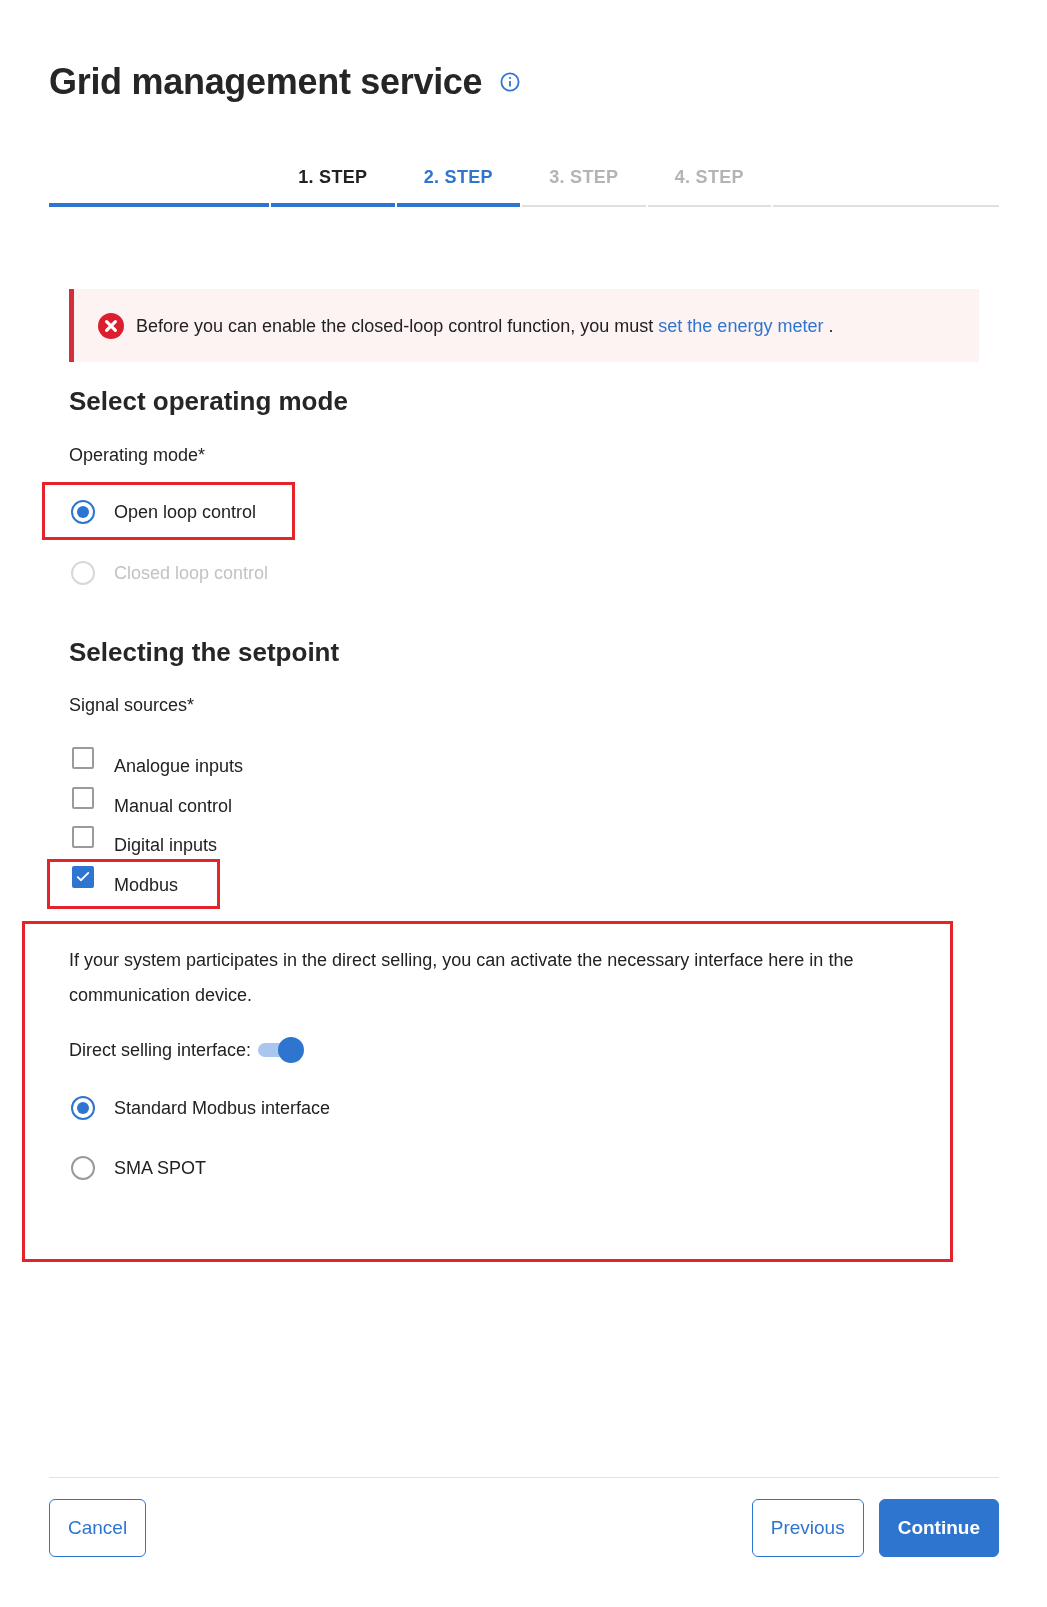 The width and height of the screenshot is (1047, 1607). What do you see at coordinates (160, 1050) in the screenshot?
I see `toggle-label: Direct selling interface:` at bounding box center [160, 1050].